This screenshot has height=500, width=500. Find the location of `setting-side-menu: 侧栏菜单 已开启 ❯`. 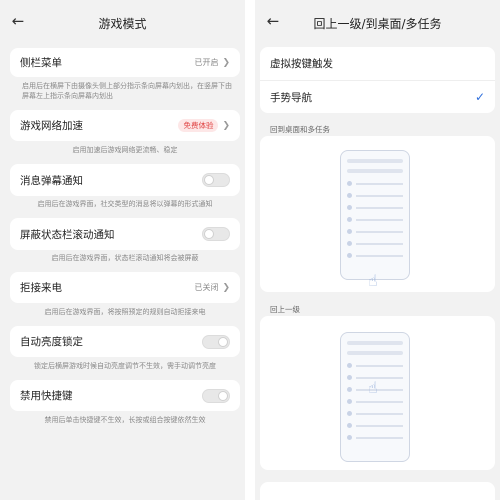

setting-side-menu: 侧栏菜单 已开启 ❯ is located at coordinates (125, 62).